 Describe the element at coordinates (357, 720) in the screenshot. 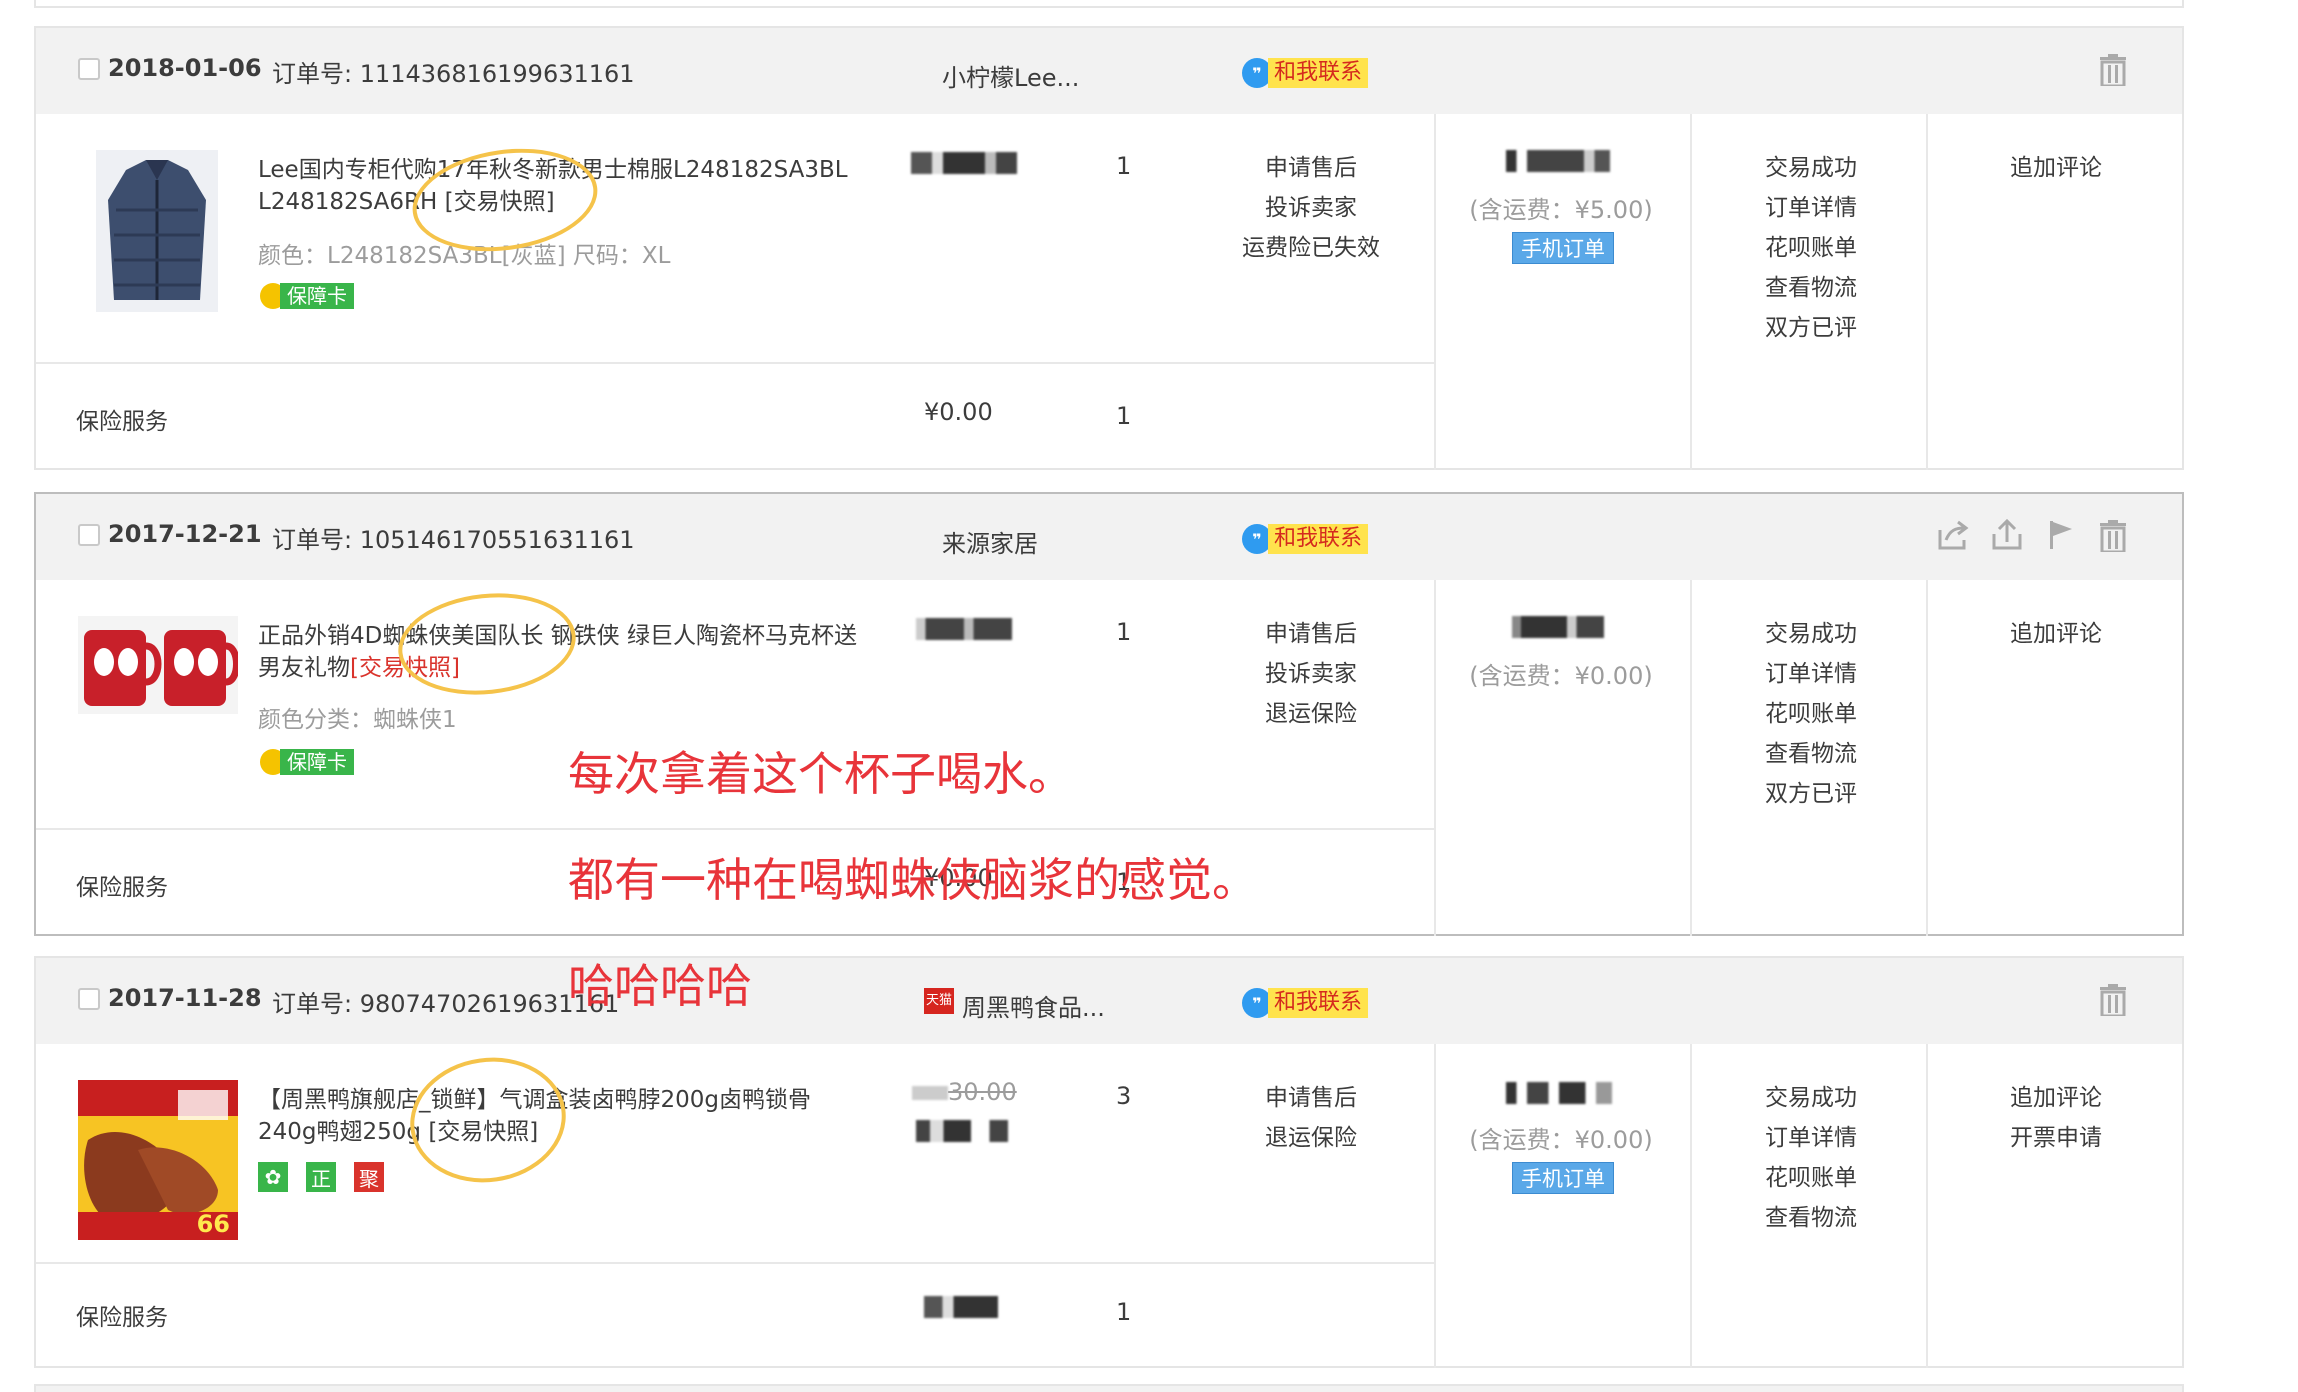

I see `product-spec: 颜色分类：蜘蛛侠1` at that location.